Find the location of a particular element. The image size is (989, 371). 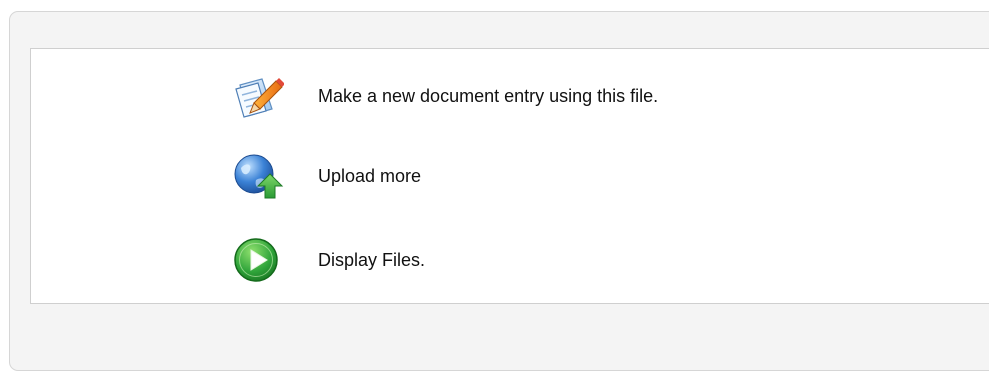

display-files-link: Display Files. is located at coordinates (445, 260).